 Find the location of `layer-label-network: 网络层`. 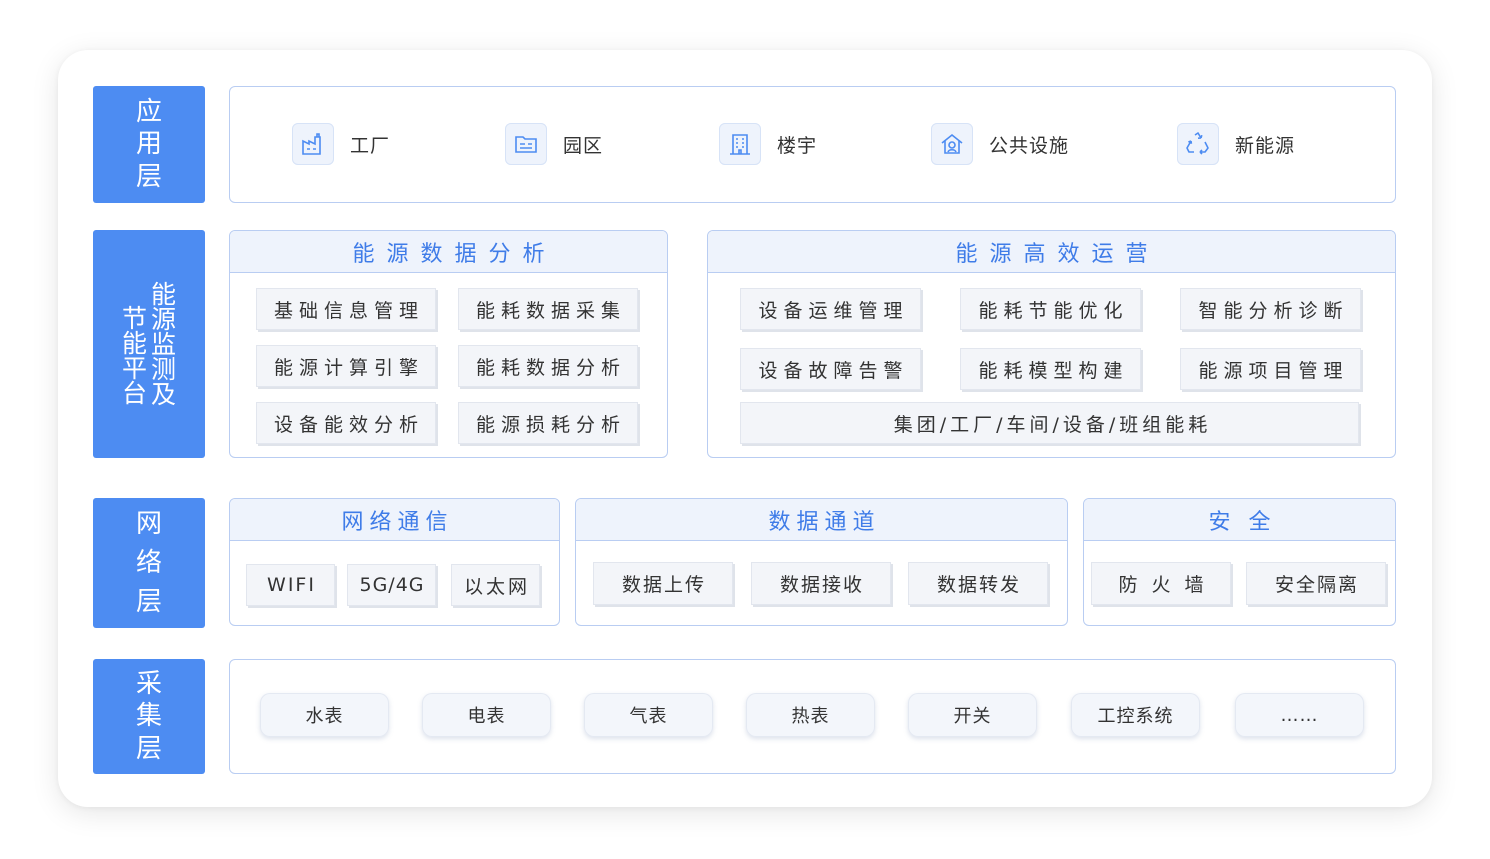

layer-label-network: 网络层 is located at coordinates (149, 563).